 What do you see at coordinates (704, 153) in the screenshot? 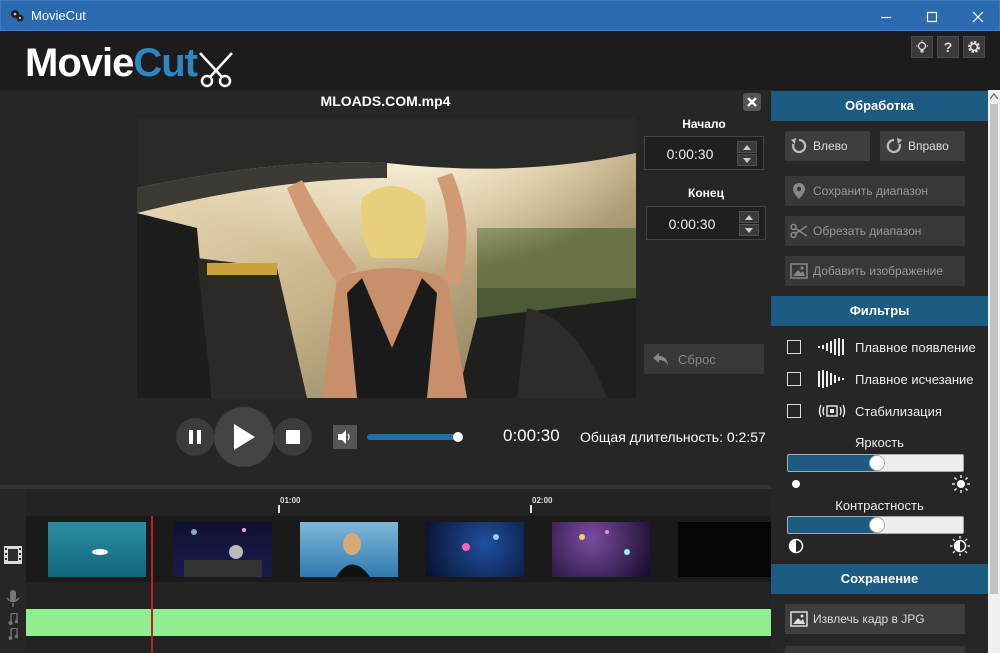
I see `start-time-field: 0:00:30` at bounding box center [704, 153].